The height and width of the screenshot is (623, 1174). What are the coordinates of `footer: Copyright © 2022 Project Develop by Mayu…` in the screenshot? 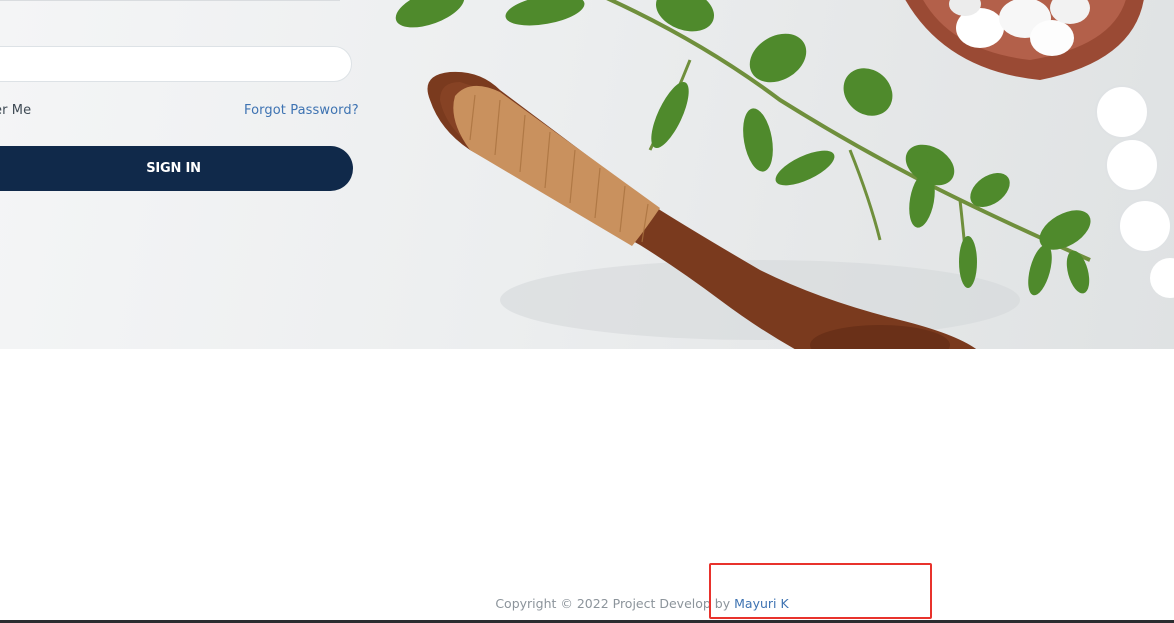 It's located at (587, 603).